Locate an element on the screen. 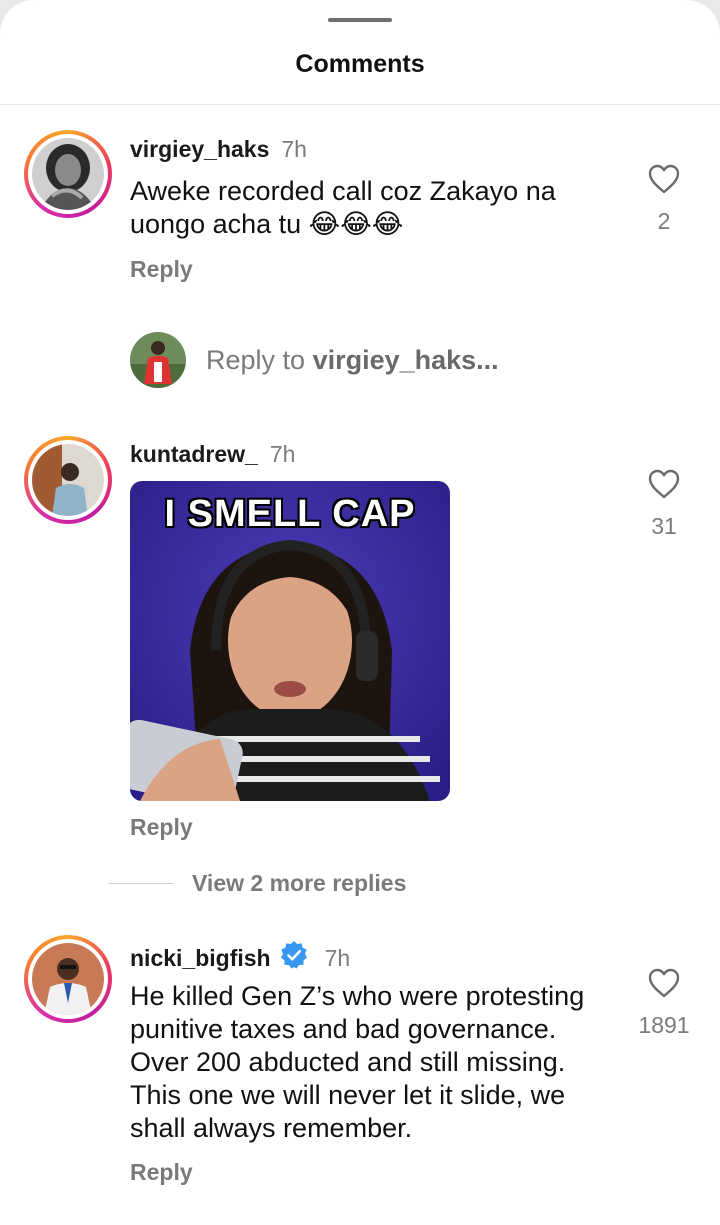 Image resolution: width=720 pixels, height=1225 pixels. current-user-avatar is located at coordinates (158, 360).